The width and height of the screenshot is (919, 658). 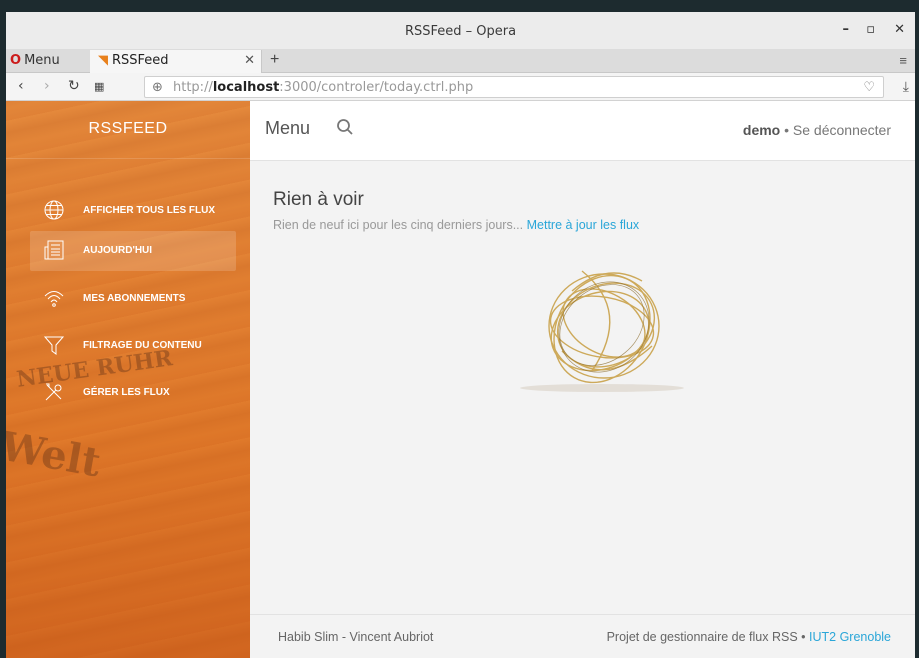 What do you see at coordinates (869, 87) in the screenshot?
I see `bookmark-heart-icon: ♡` at bounding box center [869, 87].